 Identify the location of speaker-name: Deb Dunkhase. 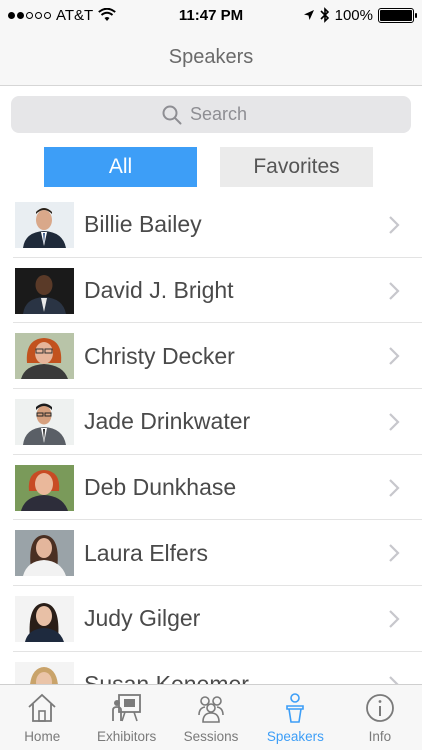
(160, 487).